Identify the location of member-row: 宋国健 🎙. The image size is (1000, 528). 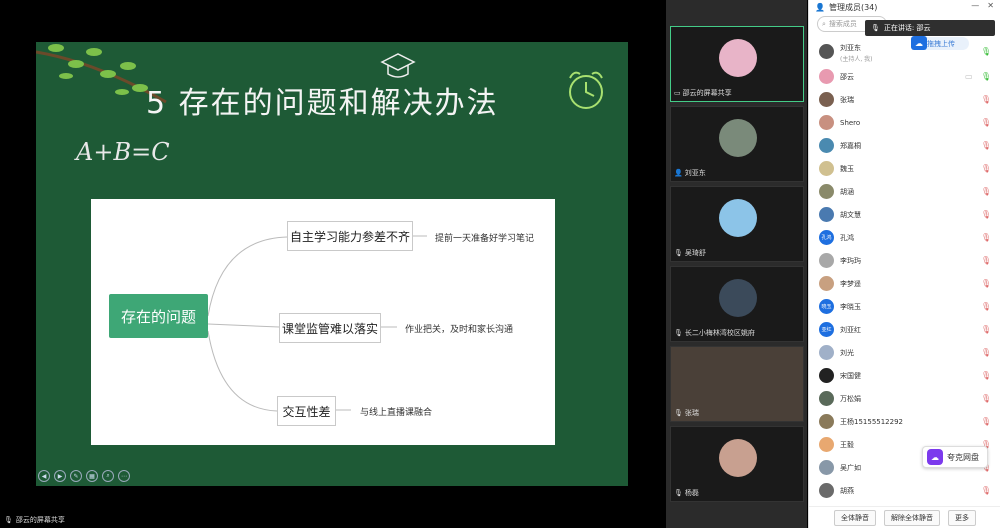
(904, 375).